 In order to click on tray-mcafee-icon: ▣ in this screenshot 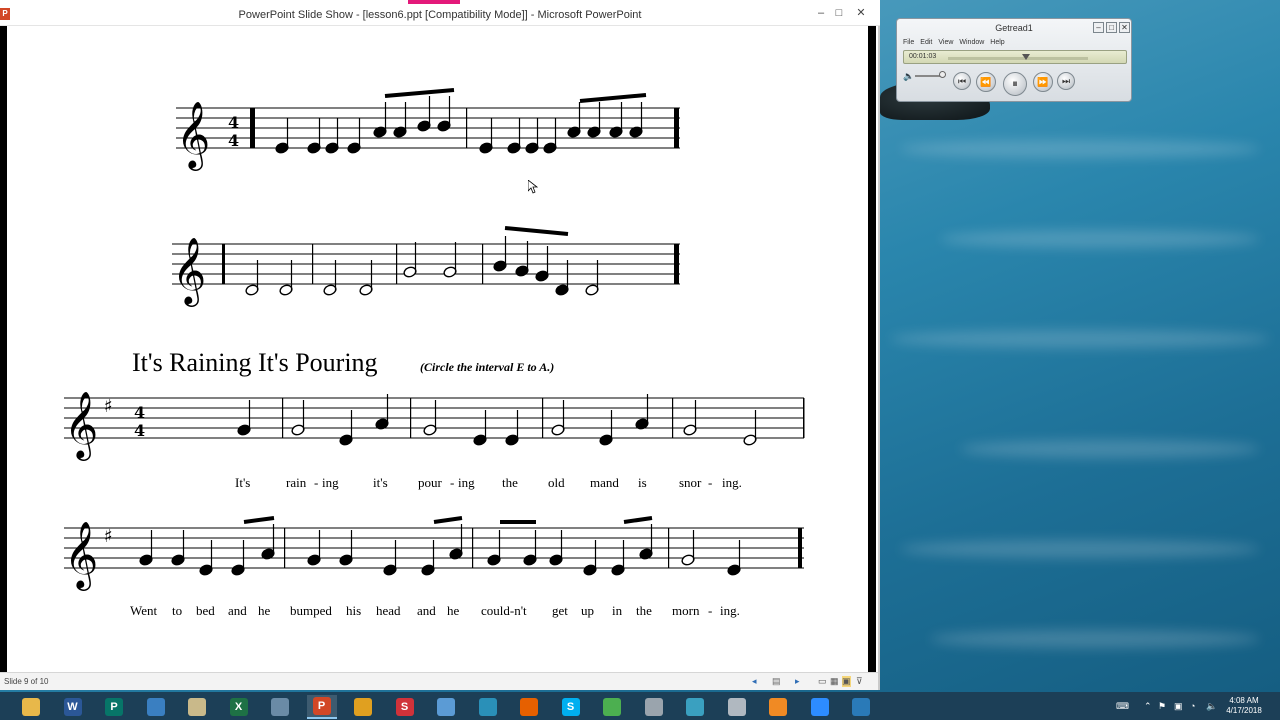, I will do `click(1178, 706)`.